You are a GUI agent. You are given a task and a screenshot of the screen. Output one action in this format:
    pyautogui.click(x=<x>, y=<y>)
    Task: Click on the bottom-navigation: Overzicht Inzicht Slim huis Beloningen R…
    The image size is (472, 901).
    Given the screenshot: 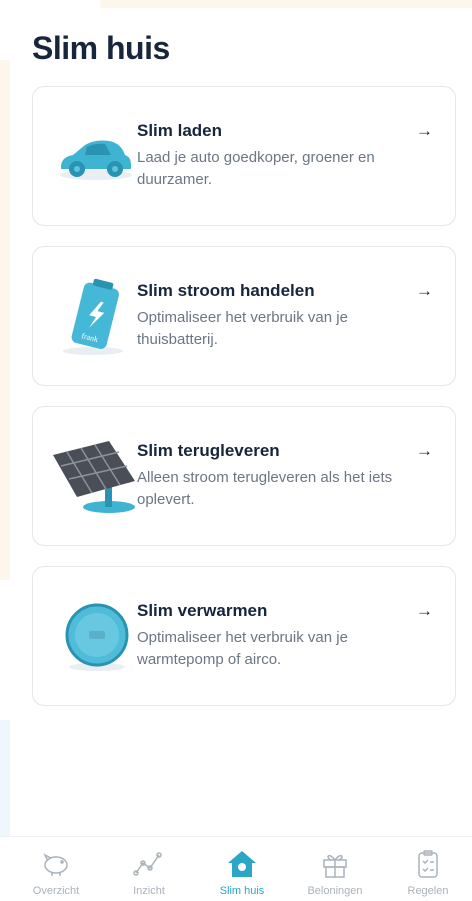 What is the action you would take?
    pyautogui.click(x=236, y=868)
    